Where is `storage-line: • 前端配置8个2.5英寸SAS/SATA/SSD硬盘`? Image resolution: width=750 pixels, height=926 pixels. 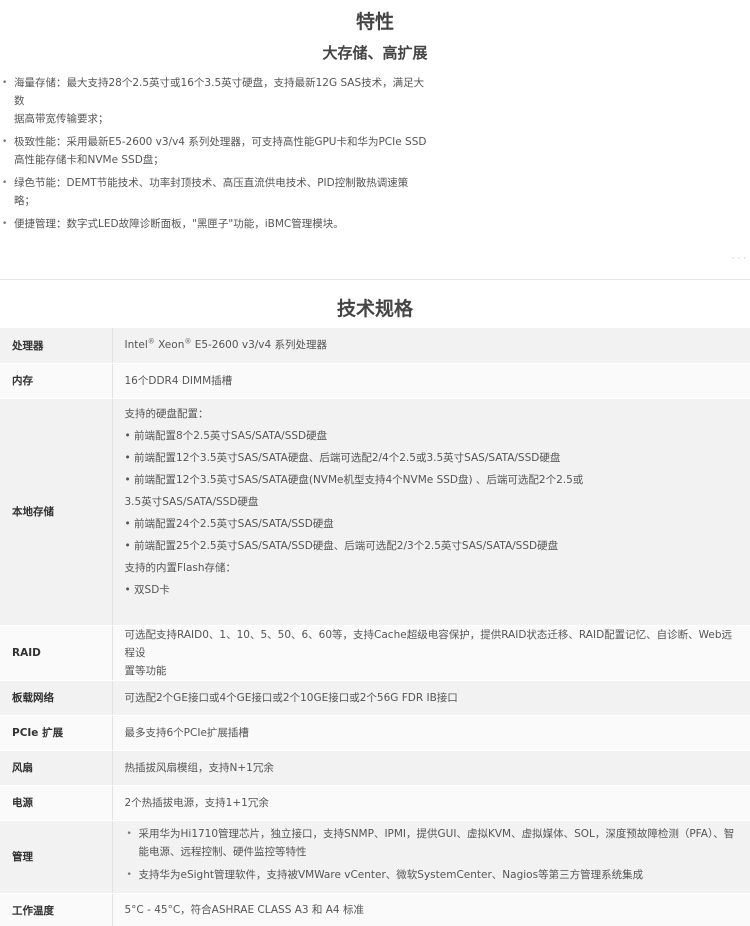
storage-line: • 前端配置8个2.5英寸SAS/SATA/SSD硬盘 is located at coordinates (226, 435).